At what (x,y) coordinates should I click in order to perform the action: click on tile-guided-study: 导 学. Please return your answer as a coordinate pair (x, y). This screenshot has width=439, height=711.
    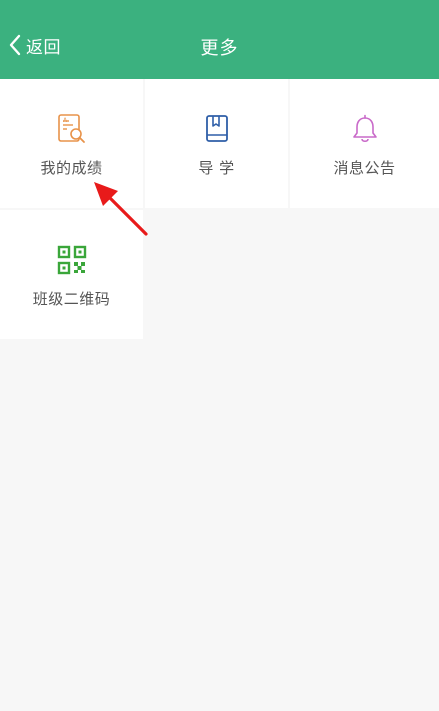
    Looking at the image, I should click on (216, 143).